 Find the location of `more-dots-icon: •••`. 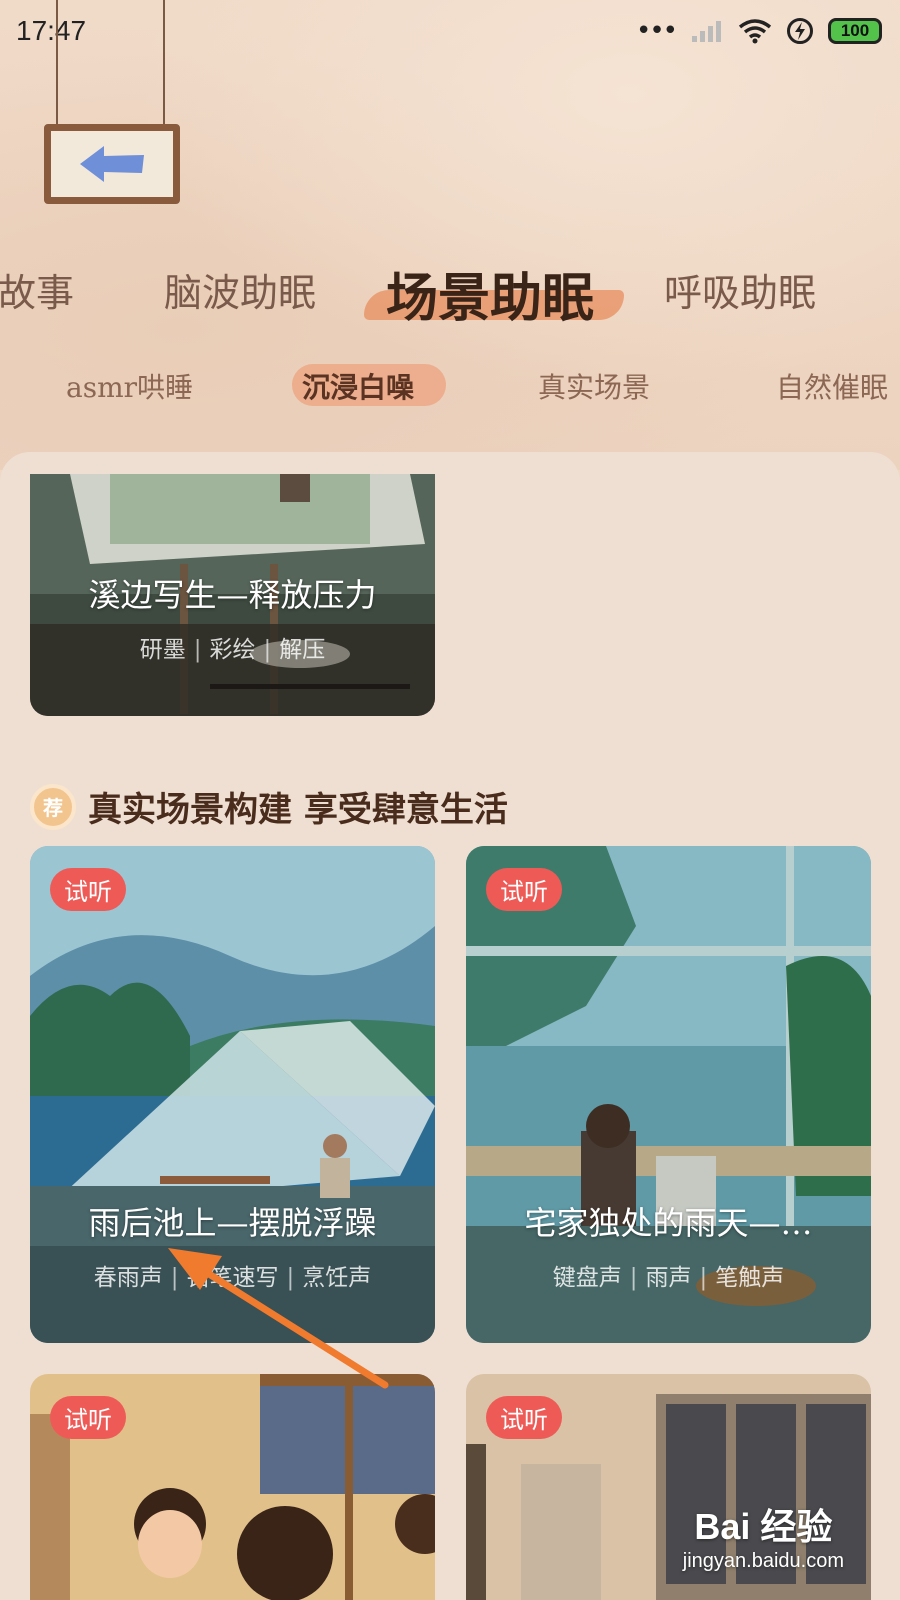

more-dots-icon: ••• is located at coordinates (656, 31).